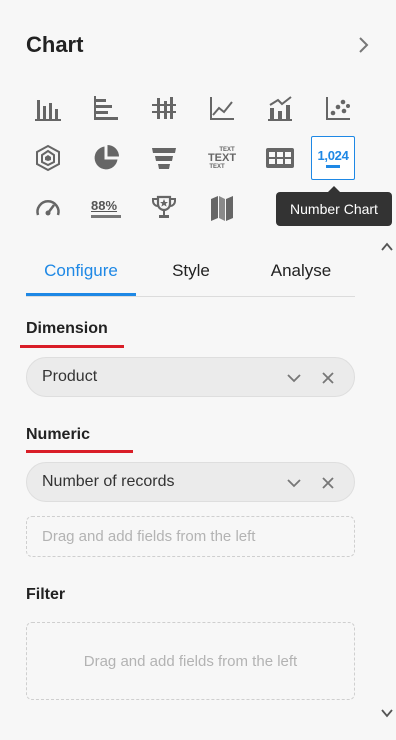 This screenshot has height=740, width=396. I want to click on chart-type-pie, so click(106, 158).